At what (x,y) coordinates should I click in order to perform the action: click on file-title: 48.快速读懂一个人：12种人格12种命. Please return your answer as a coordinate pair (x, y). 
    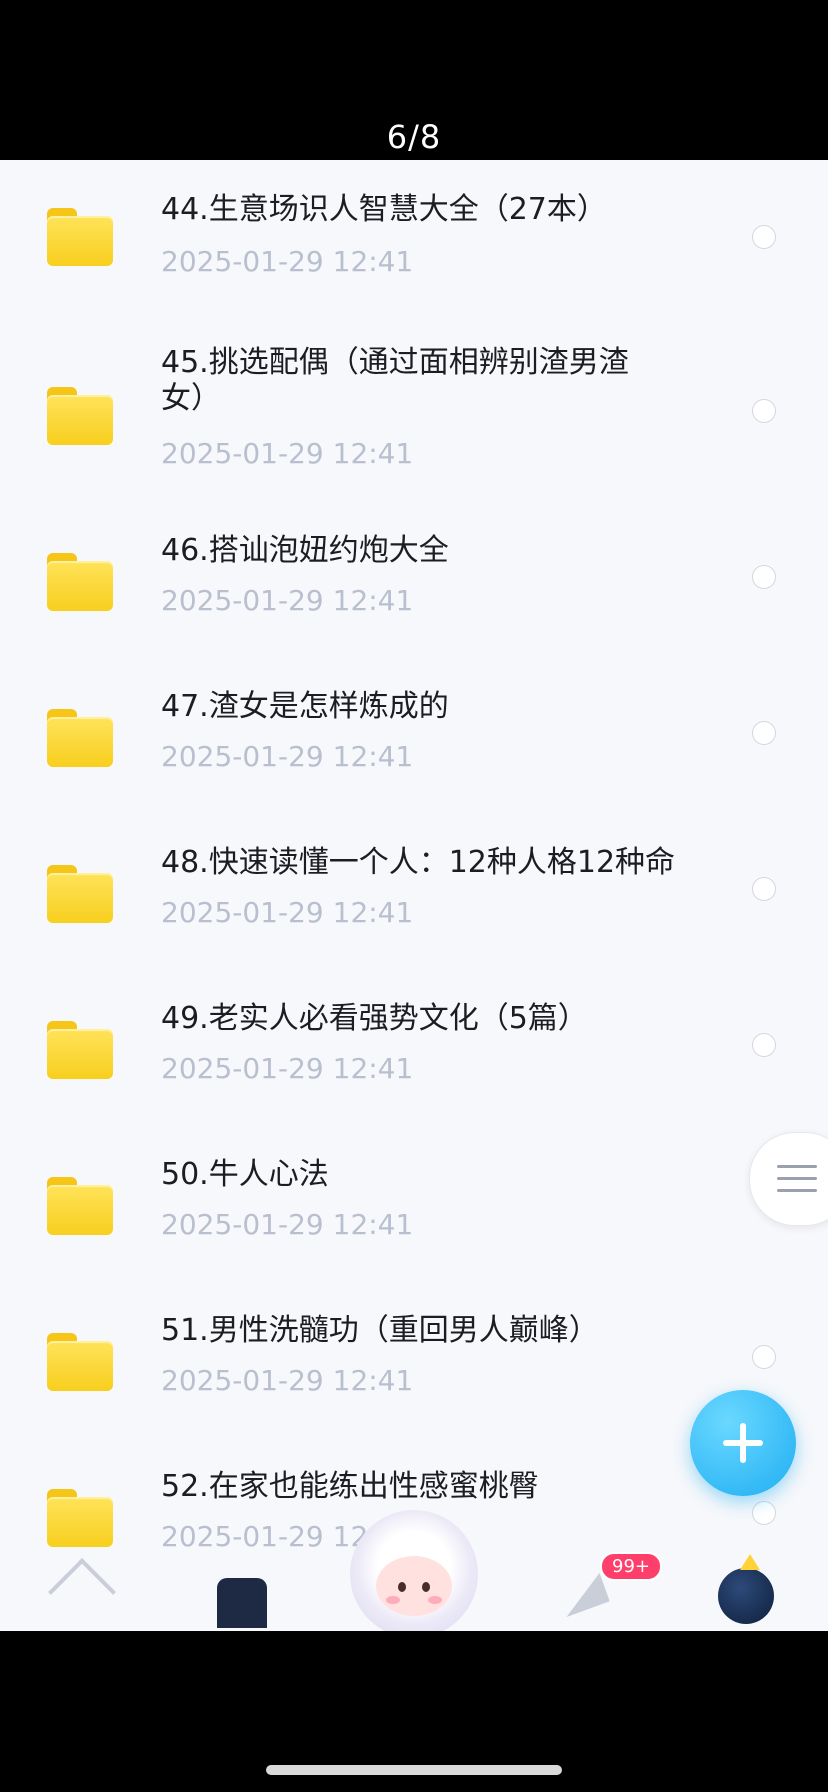
    Looking at the image, I should click on (418, 862).